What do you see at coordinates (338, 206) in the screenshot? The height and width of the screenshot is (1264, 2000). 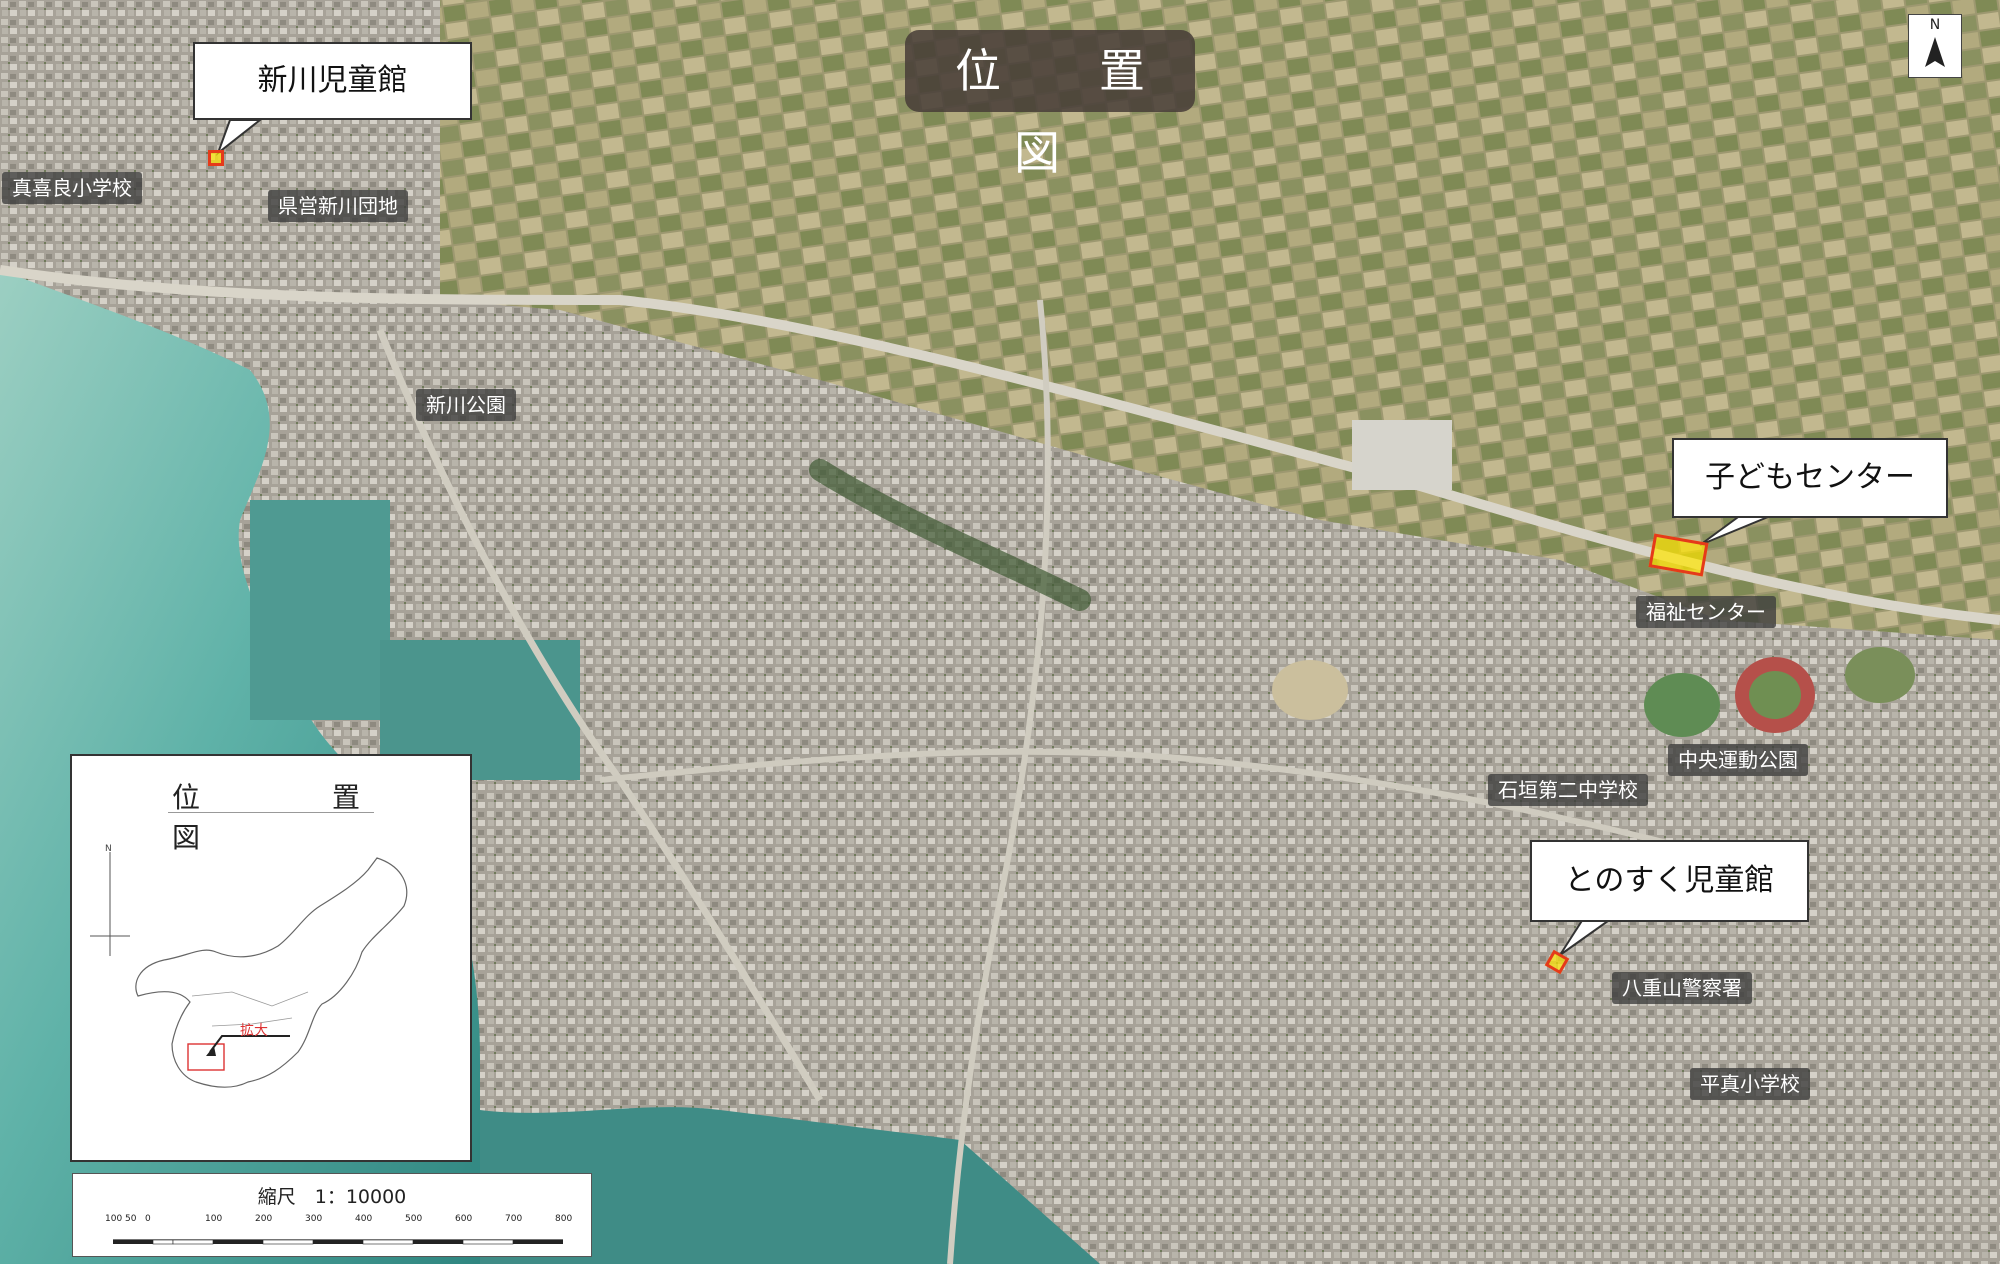 I see `label-kenei-danchi: 県営新川団地` at bounding box center [338, 206].